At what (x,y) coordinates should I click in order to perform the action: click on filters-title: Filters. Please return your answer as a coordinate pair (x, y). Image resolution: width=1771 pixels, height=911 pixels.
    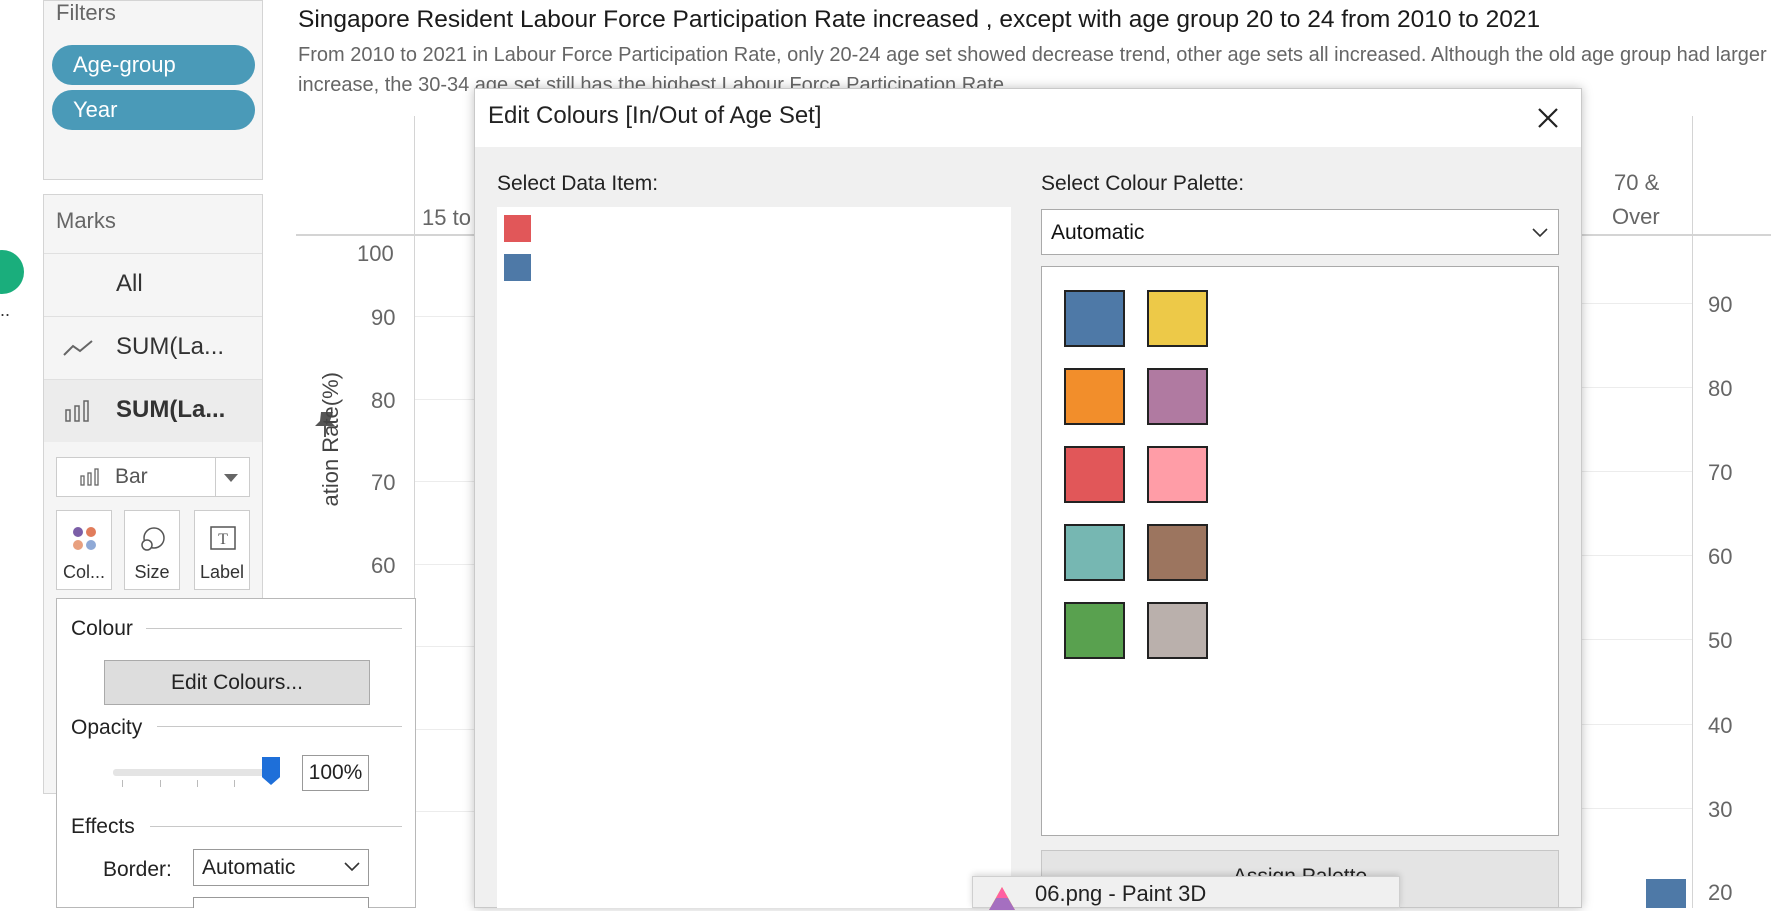
    Looking at the image, I should click on (86, 12).